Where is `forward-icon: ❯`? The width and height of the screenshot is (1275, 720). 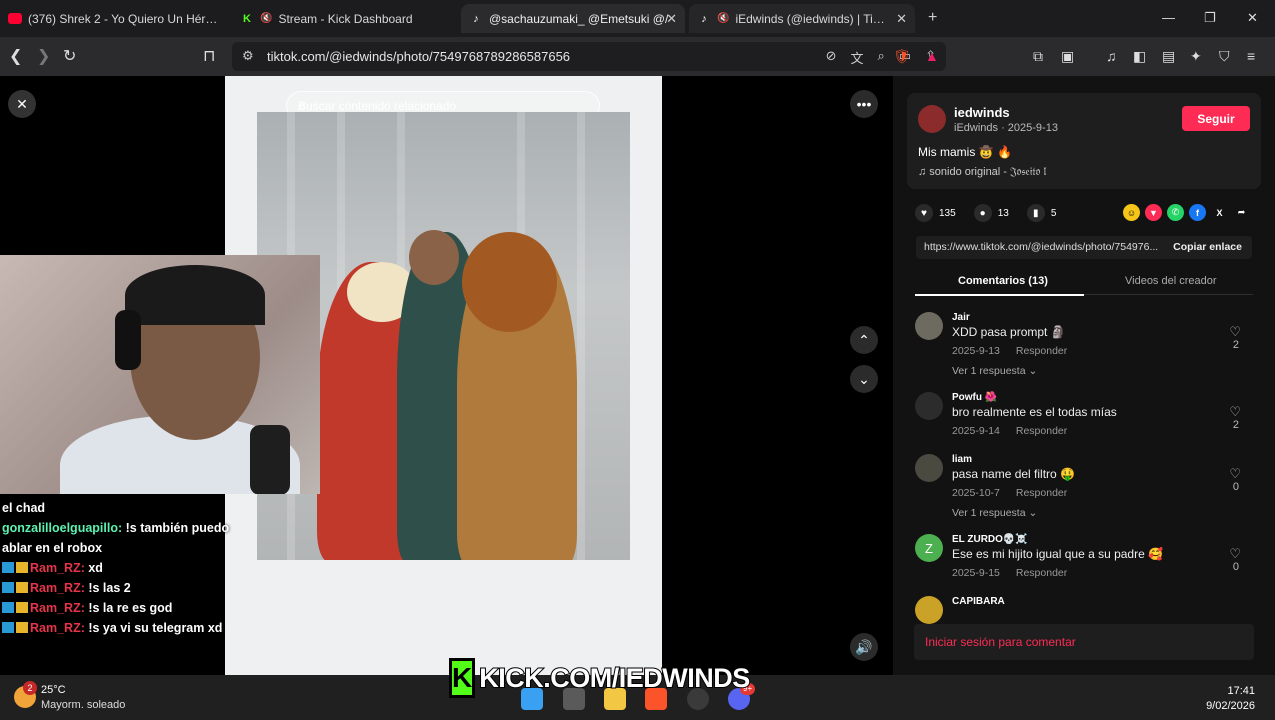 forward-icon: ❯ is located at coordinates (43, 56).